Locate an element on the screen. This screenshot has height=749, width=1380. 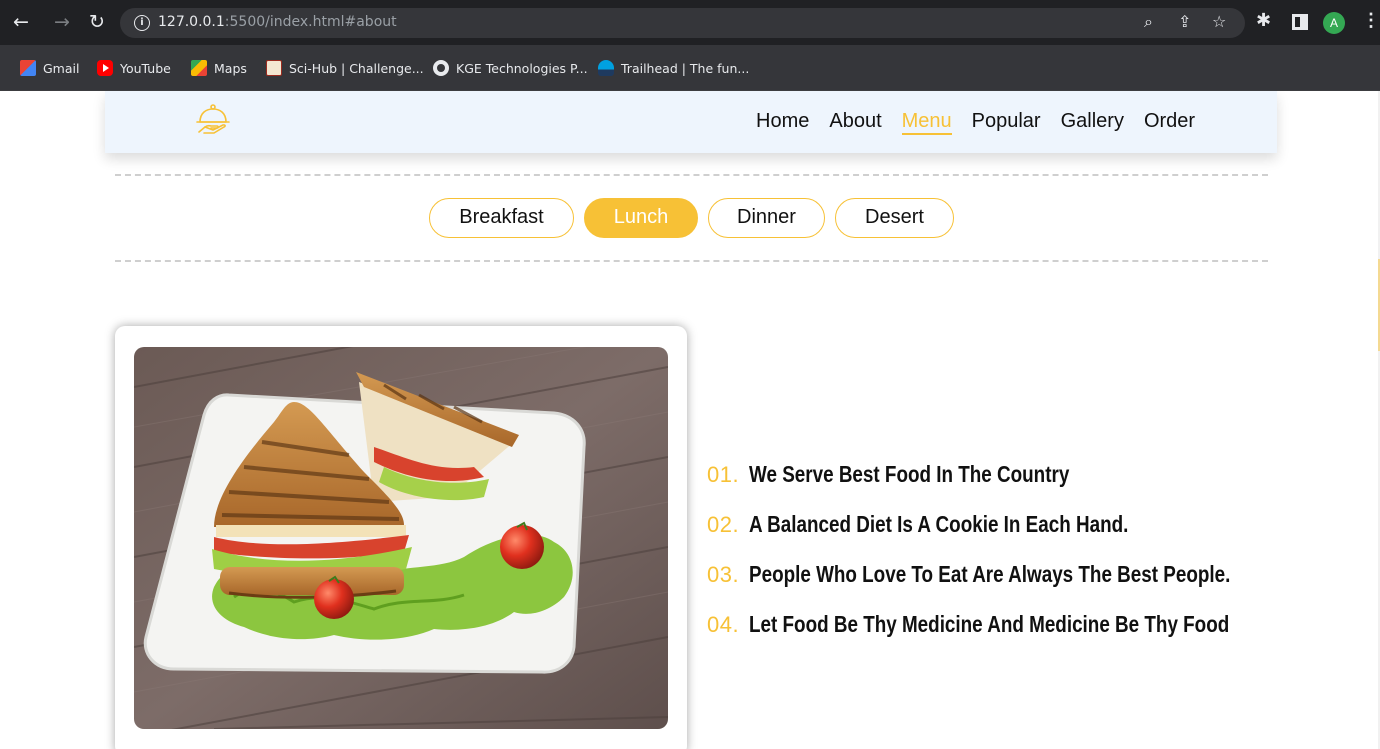
zoom-icon: ⌕ is located at coordinates (1148, 22).